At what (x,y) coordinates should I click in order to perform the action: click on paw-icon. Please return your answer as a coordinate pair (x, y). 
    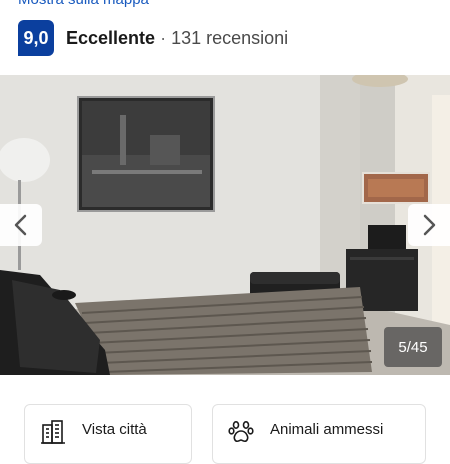
    Looking at the image, I should click on (241, 431).